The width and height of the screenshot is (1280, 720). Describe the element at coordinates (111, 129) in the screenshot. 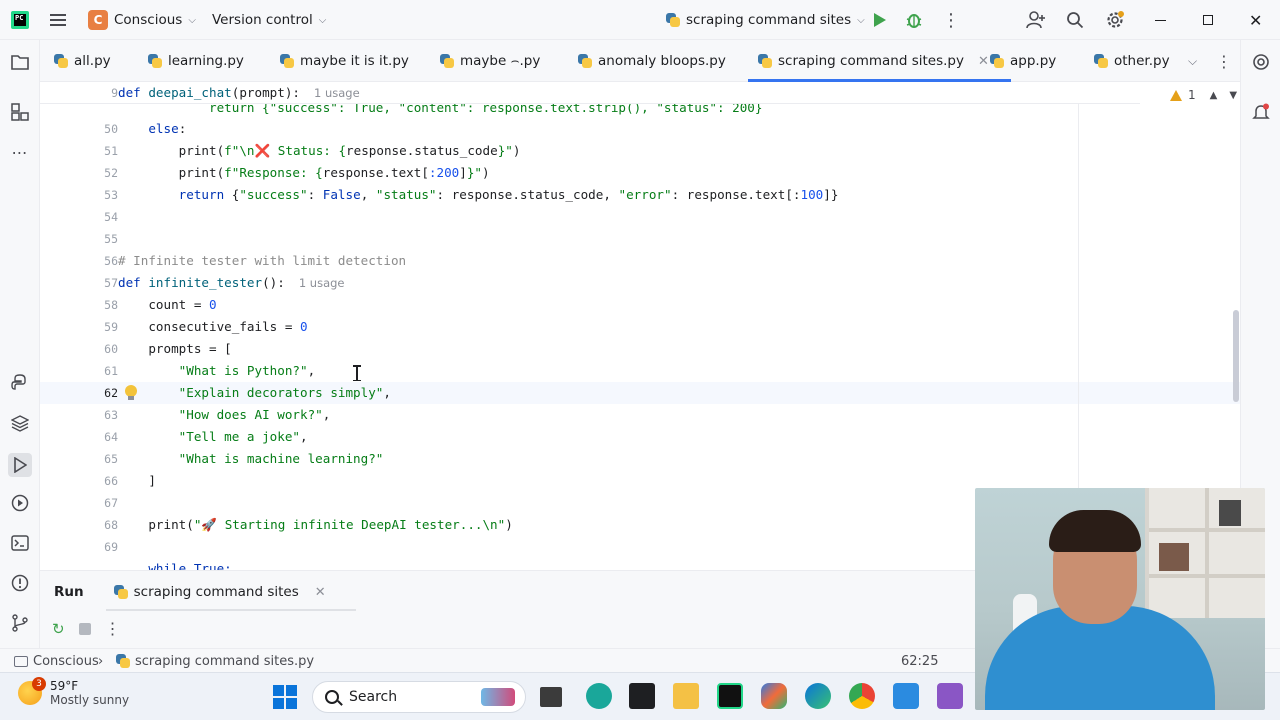

I see `line-number: 50` at that location.